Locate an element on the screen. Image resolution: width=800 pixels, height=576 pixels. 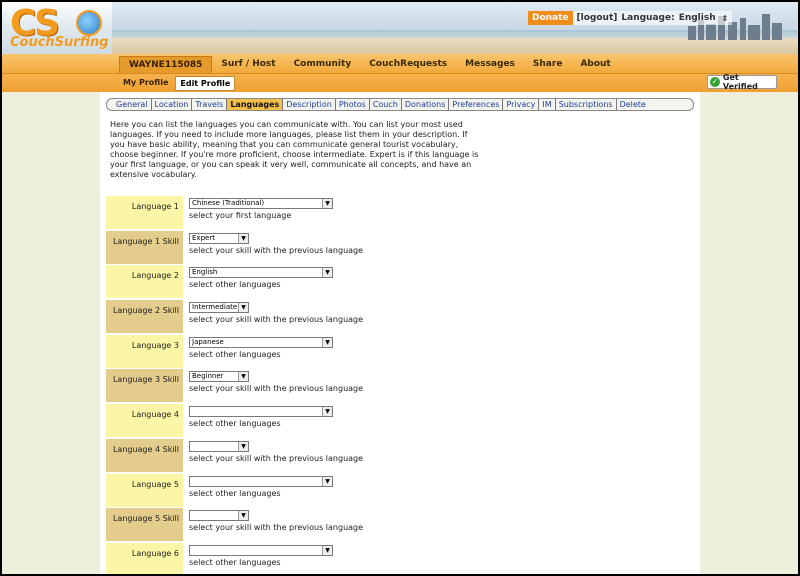
language-5-skill-select: ▼ is located at coordinates (219, 516).